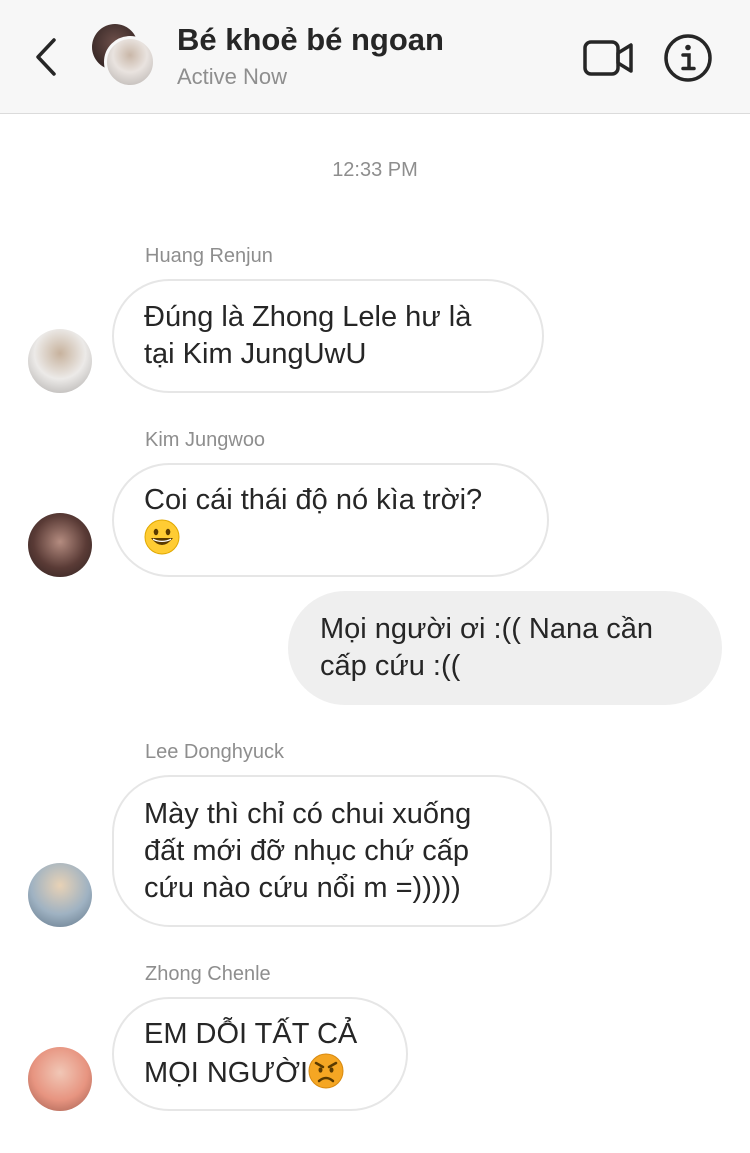  Describe the element at coordinates (308, 335) in the screenshot. I see `message-text: Đúng là Zhong Lele hư là tại Kim JungUwU` at that location.